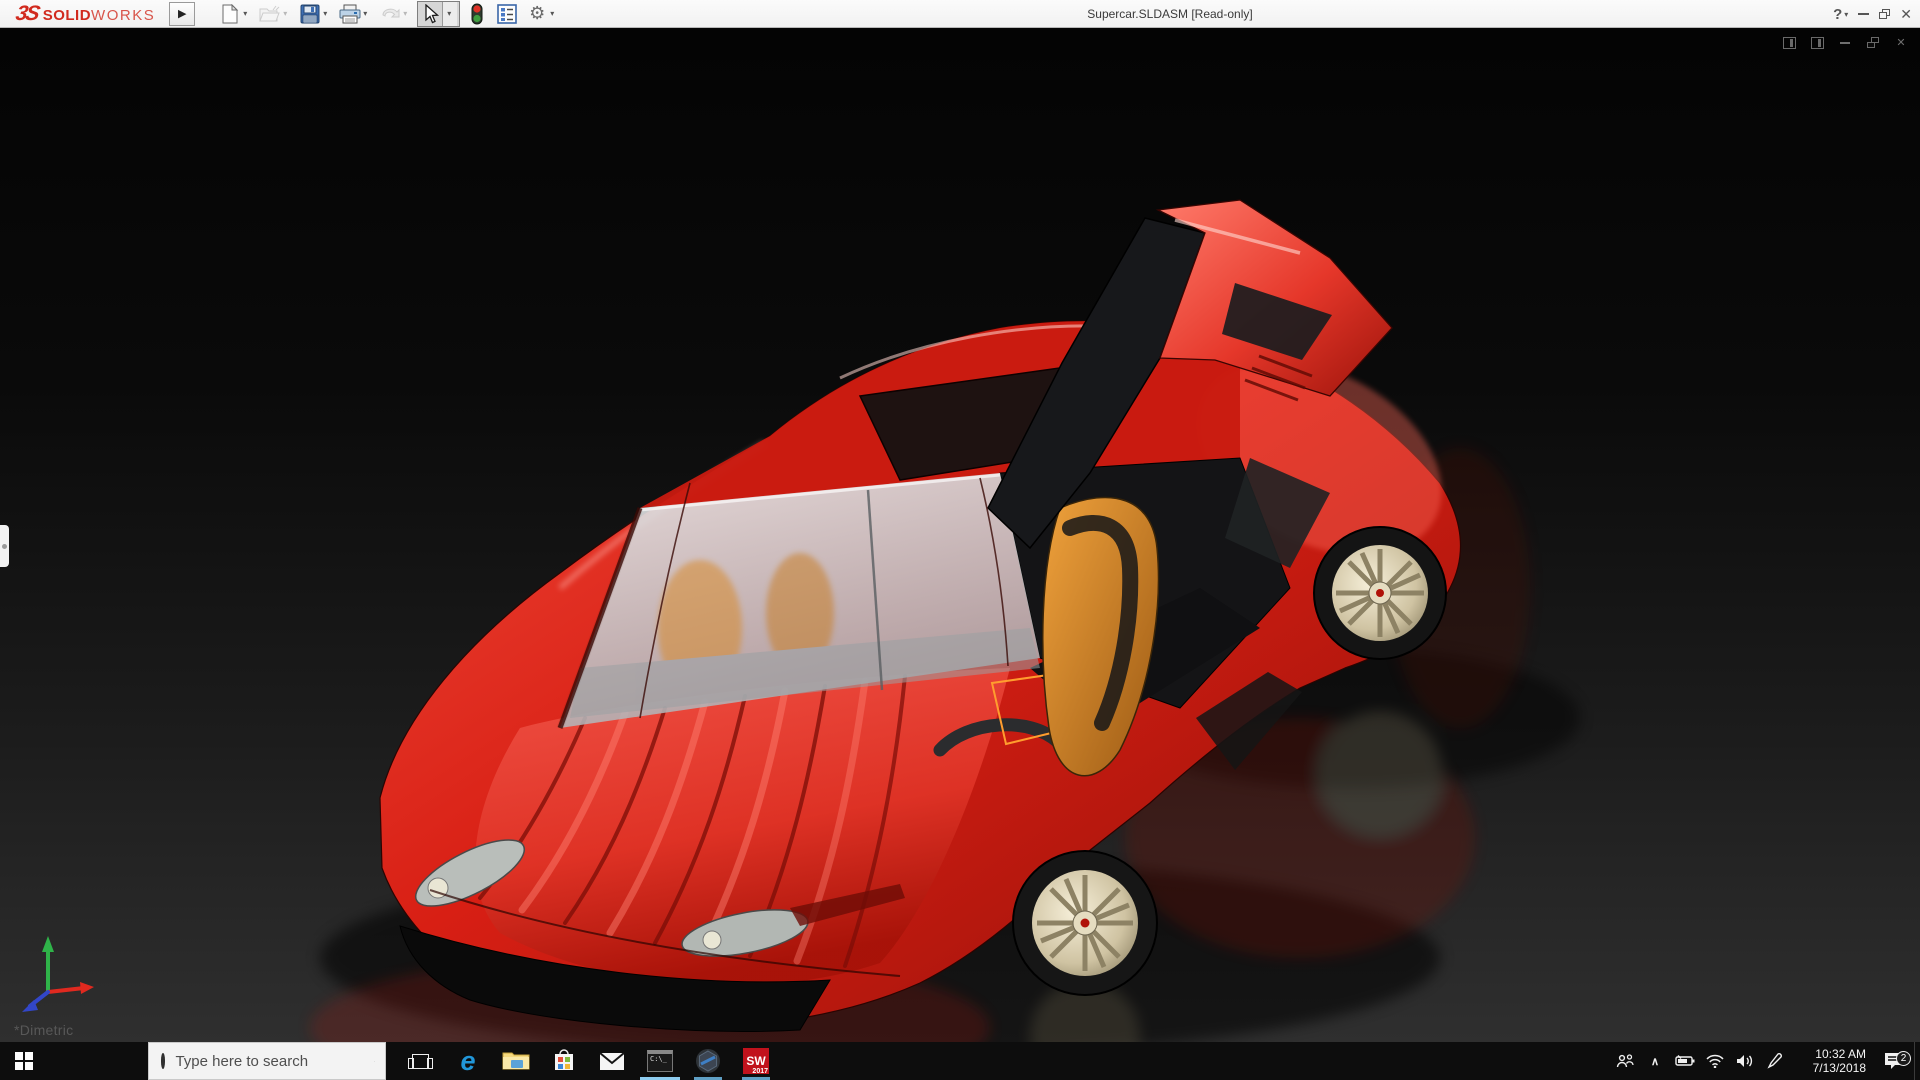 This screenshot has height=1080, width=1920. I want to click on mail-button, so click(612, 1061).